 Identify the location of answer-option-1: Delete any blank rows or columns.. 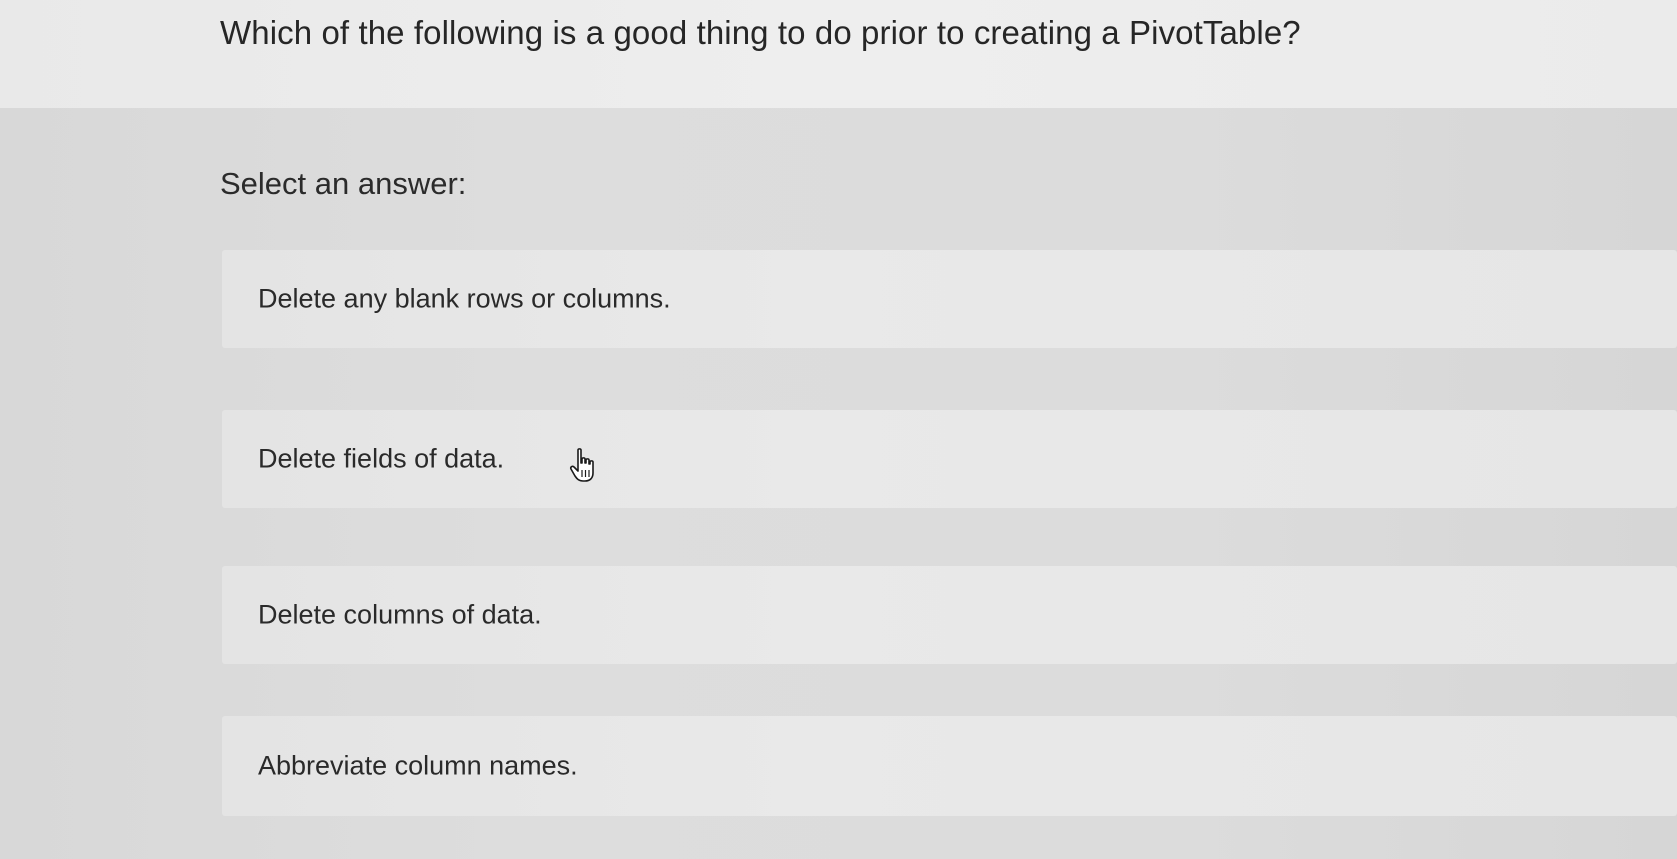
(949, 299).